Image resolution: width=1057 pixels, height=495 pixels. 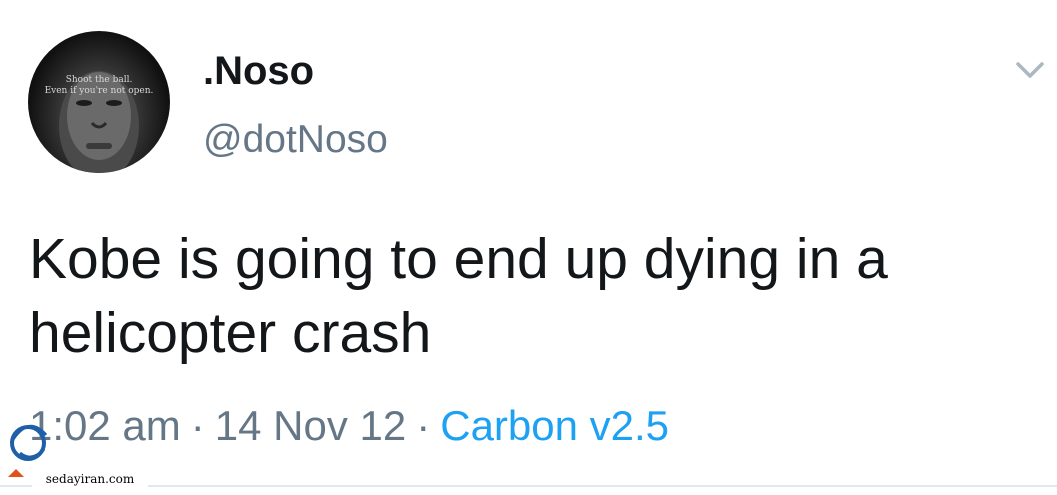 What do you see at coordinates (1030, 70) in the screenshot?
I see `chevron-down-icon` at bounding box center [1030, 70].